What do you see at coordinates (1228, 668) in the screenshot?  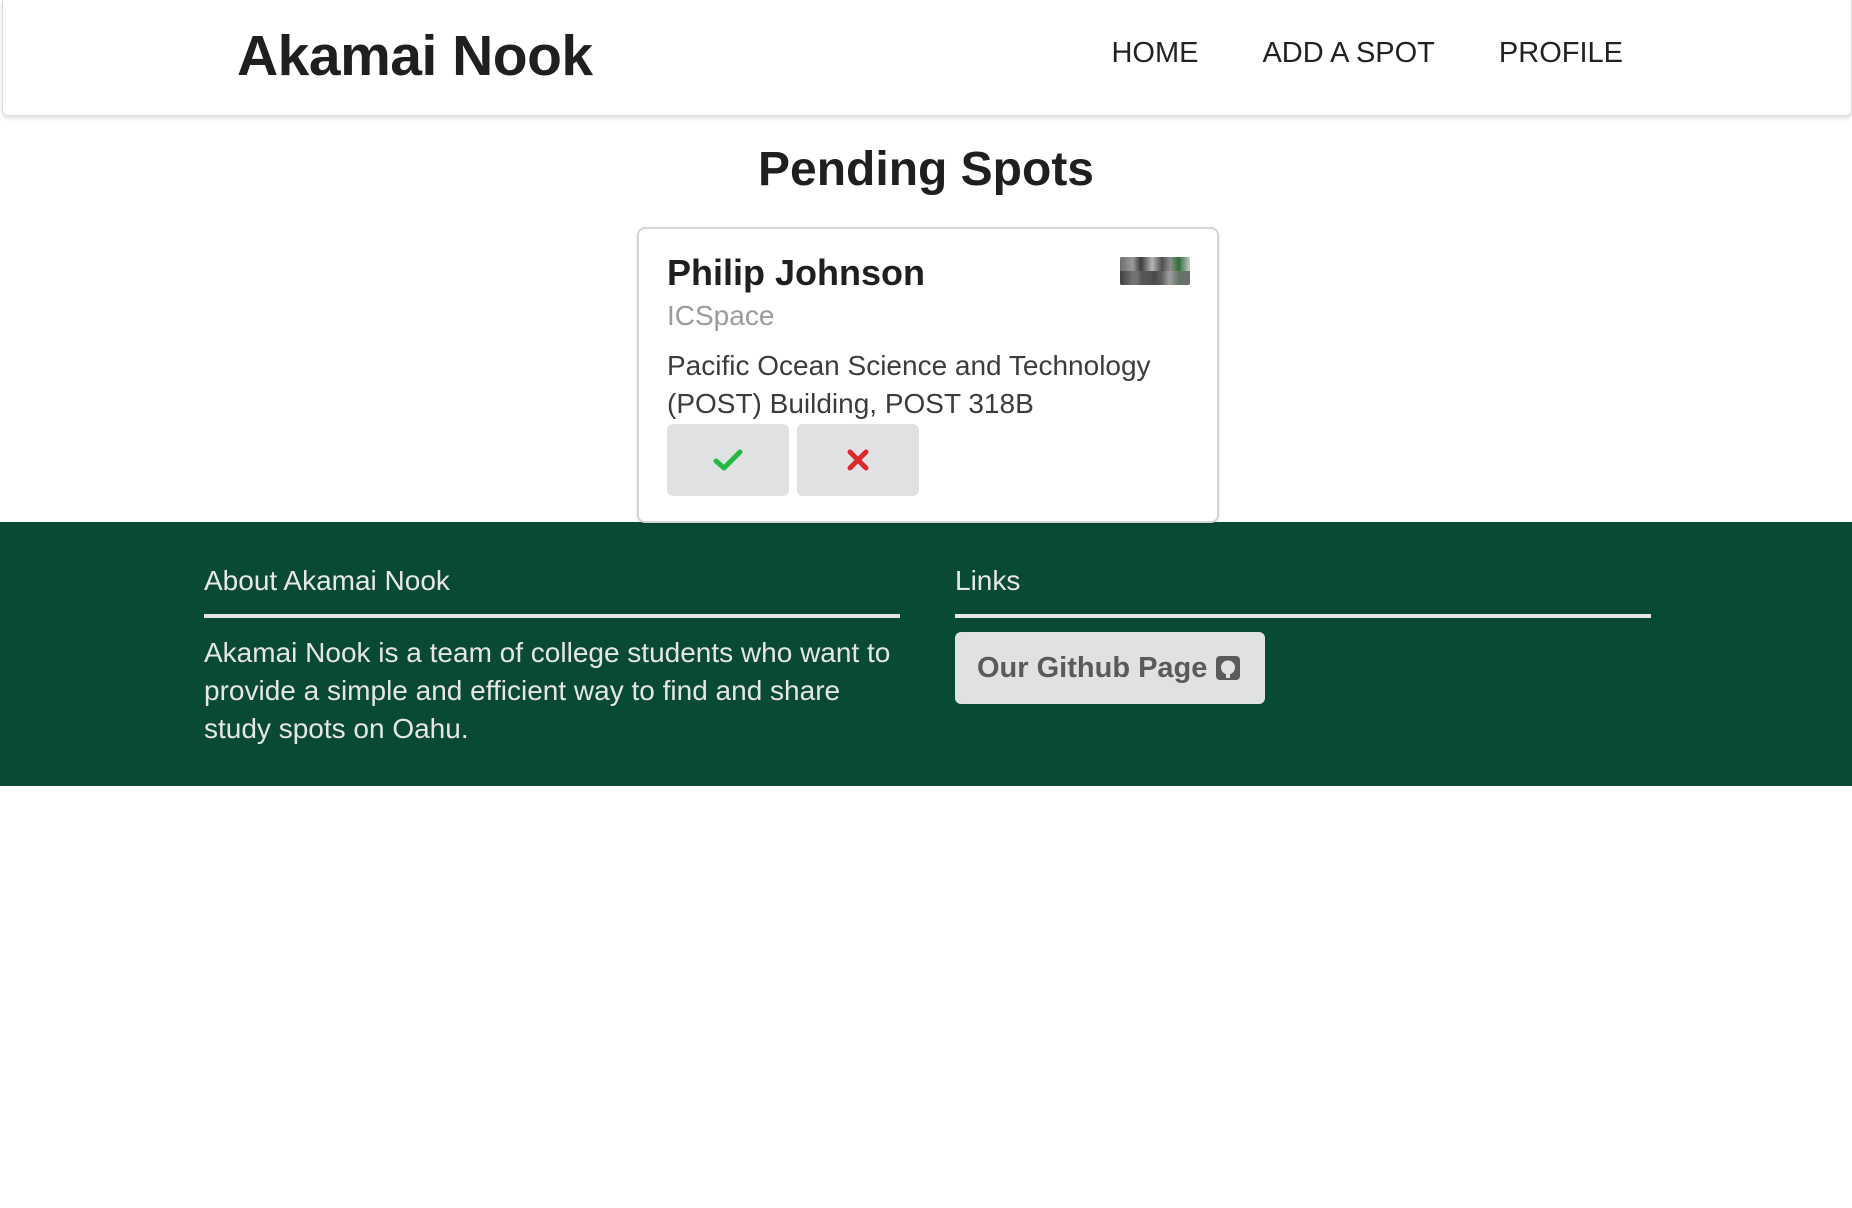 I see `github-square-icon` at bounding box center [1228, 668].